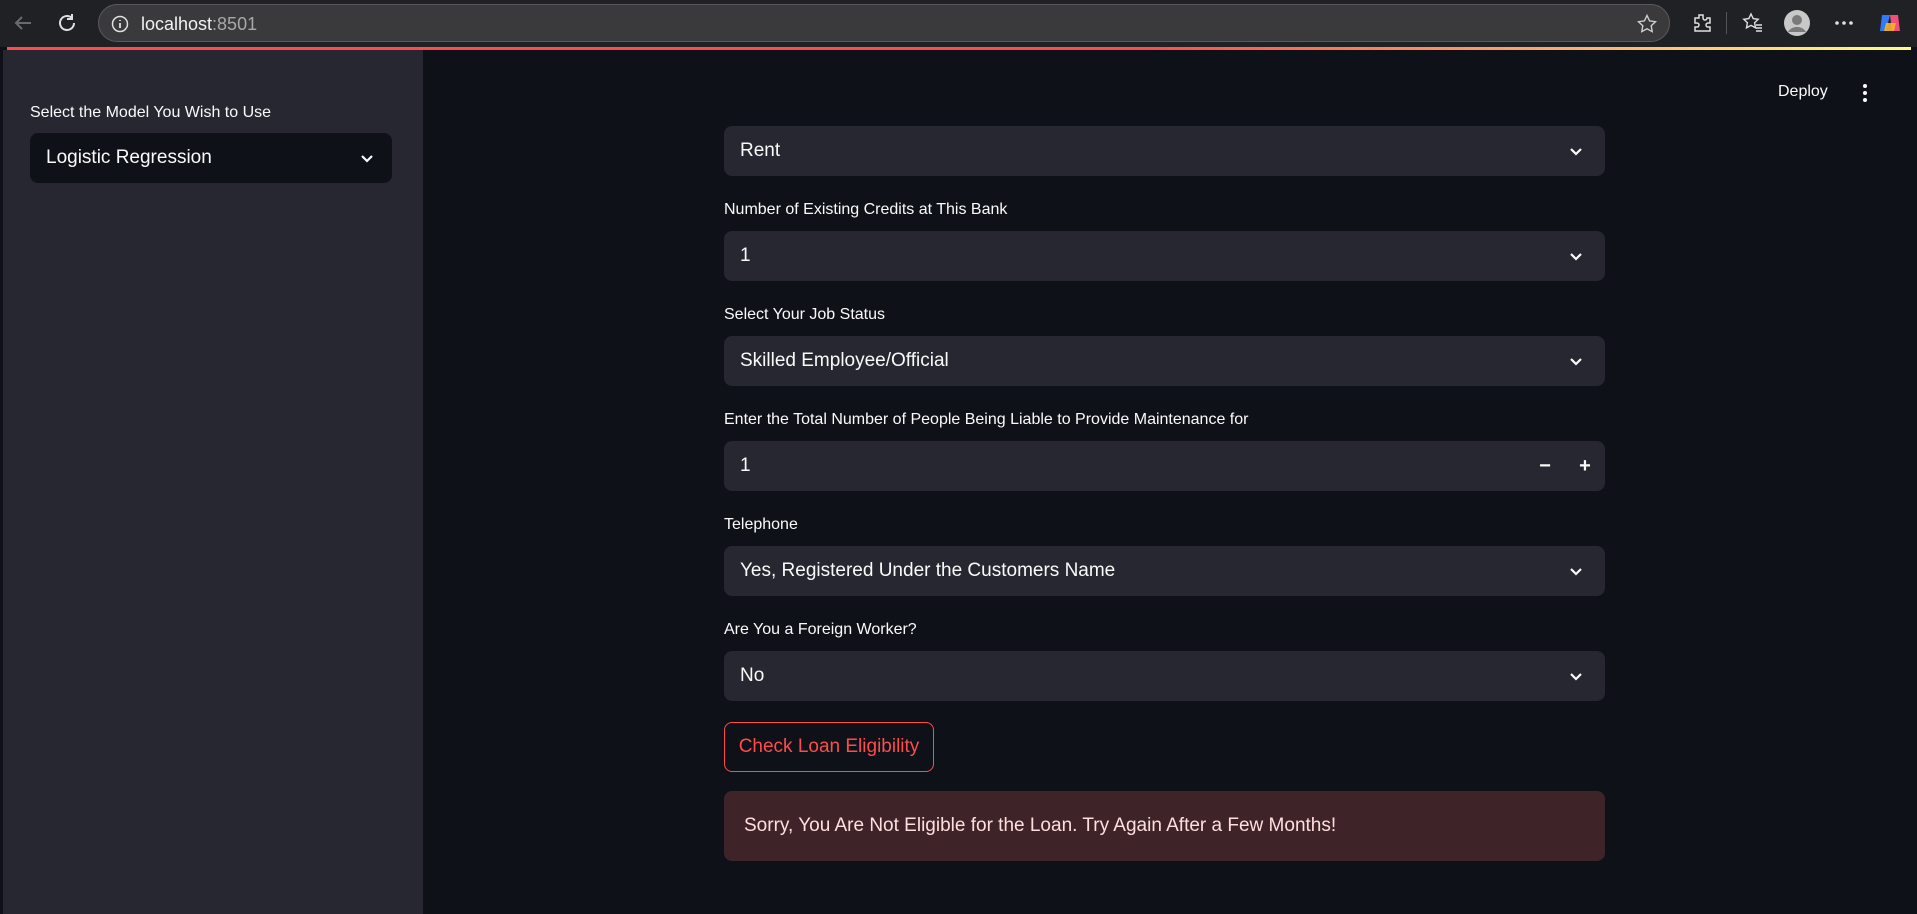 Image resolution: width=1917 pixels, height=914 pixels. What do you see at coordinates (120, 24) in the screenshot?
I see `site-info-icon` at bounding box center [120, 24].